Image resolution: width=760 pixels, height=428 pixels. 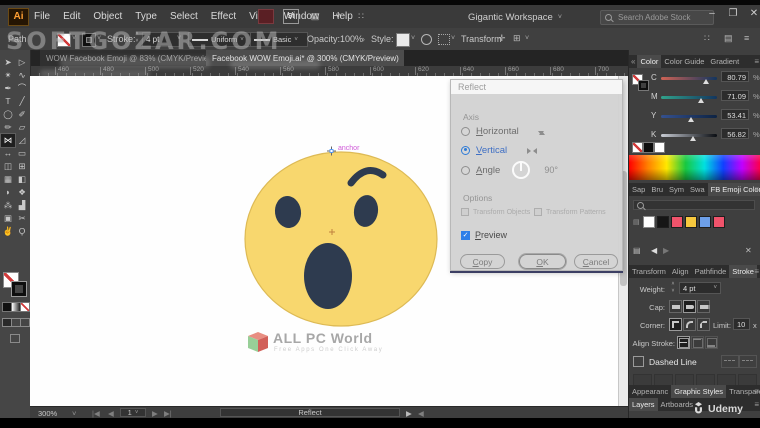 What do you see at coordinates (665, 361) in the screenshot?
I see `dashed-line-option: Dashed Line` at bounding box center [665, 361].